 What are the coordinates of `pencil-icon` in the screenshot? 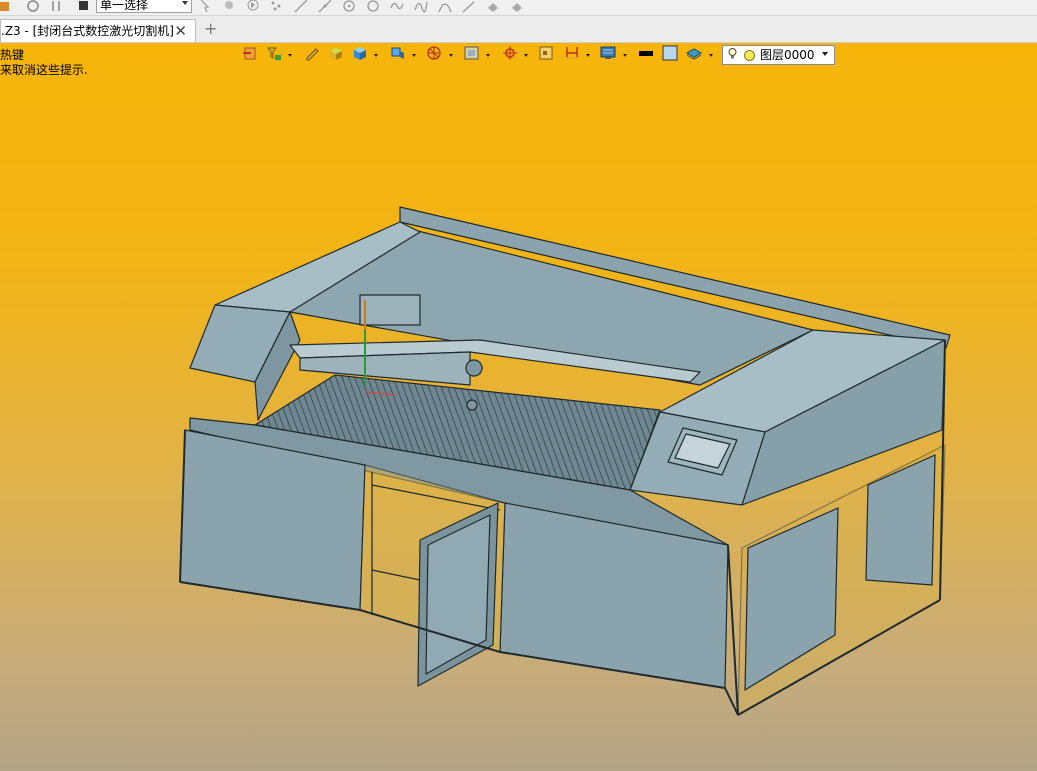 It's located at (312, 53).